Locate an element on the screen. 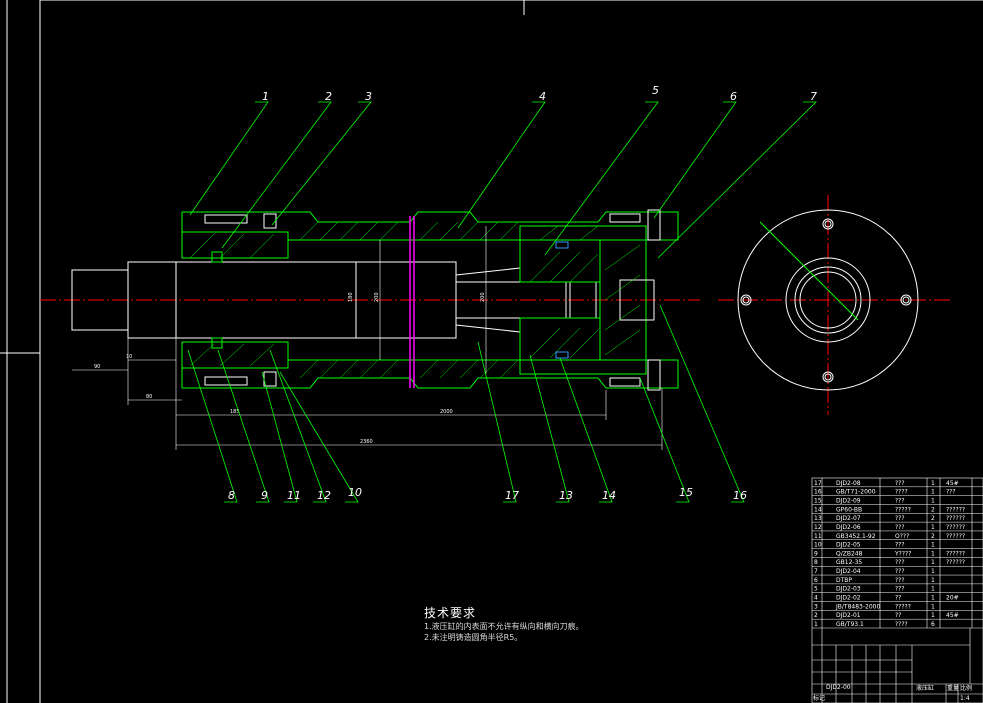  part-name-cell: 液压缸 is located at coordinates (925, 688).